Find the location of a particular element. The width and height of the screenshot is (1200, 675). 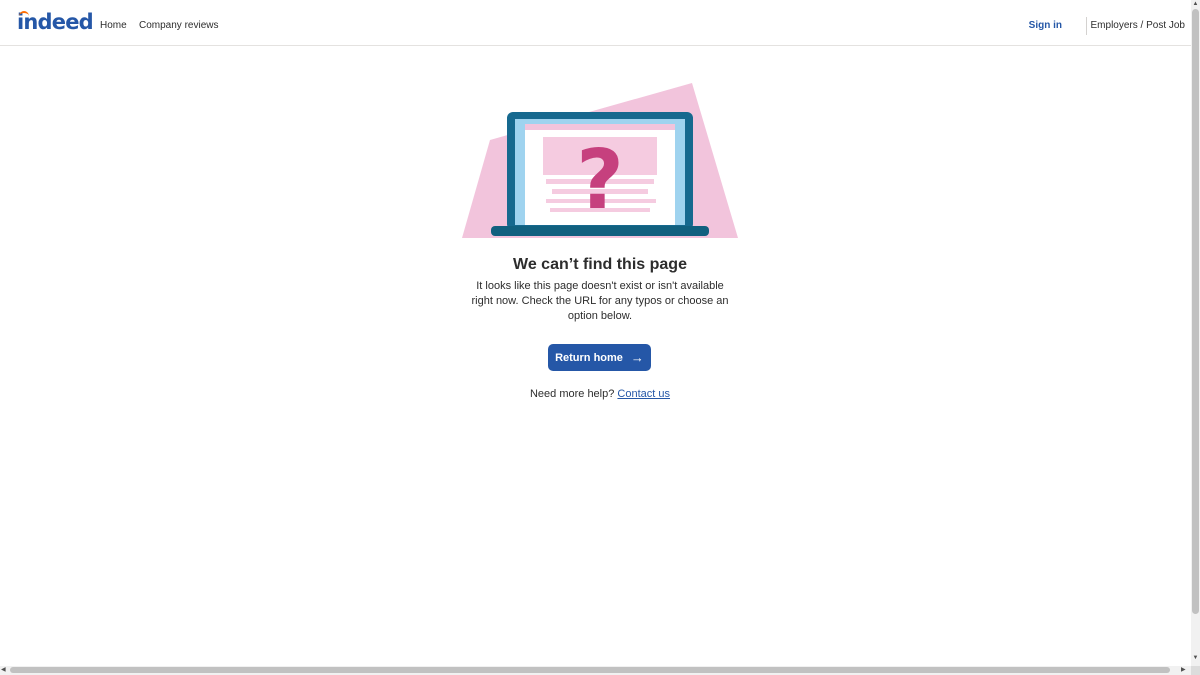

sign-in-link: Sign in is located at coordinates (1045, 26).